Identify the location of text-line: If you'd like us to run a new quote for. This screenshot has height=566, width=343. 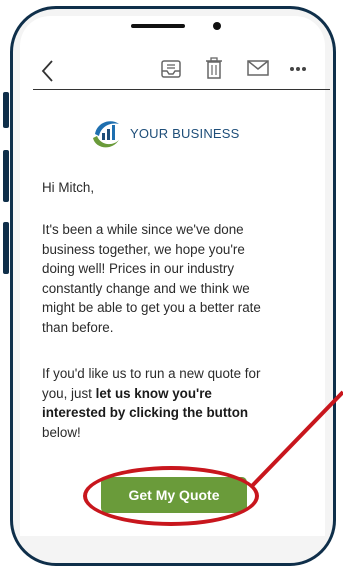
(151, 373).